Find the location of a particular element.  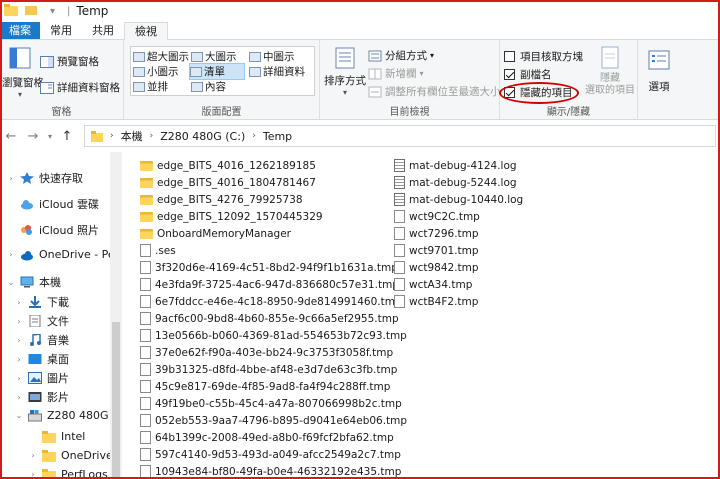

nav-item: ⌄ Z280 480G (C:) is located at coordinates (62, 415).